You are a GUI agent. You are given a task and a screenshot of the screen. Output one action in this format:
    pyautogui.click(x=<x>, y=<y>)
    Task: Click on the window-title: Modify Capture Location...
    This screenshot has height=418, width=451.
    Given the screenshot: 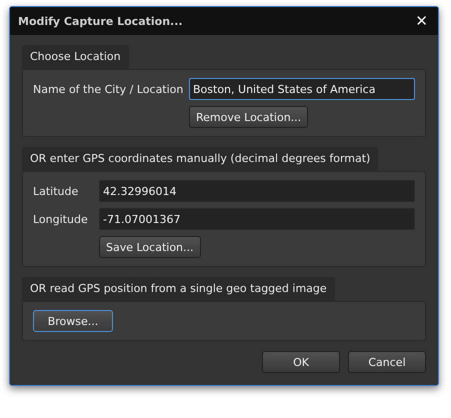 What is the action you would take?
    pyautogui.click(x=100, y=21)
    